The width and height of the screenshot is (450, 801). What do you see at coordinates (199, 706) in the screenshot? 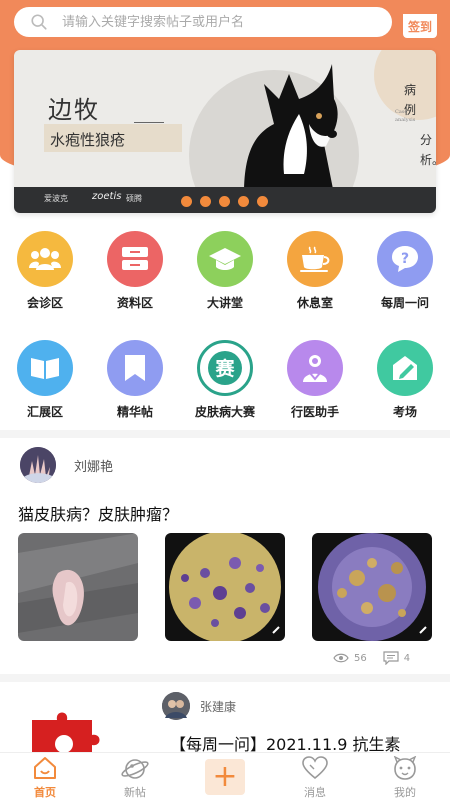
I see `post-author: 张建康` at bounding box center [199, 706].